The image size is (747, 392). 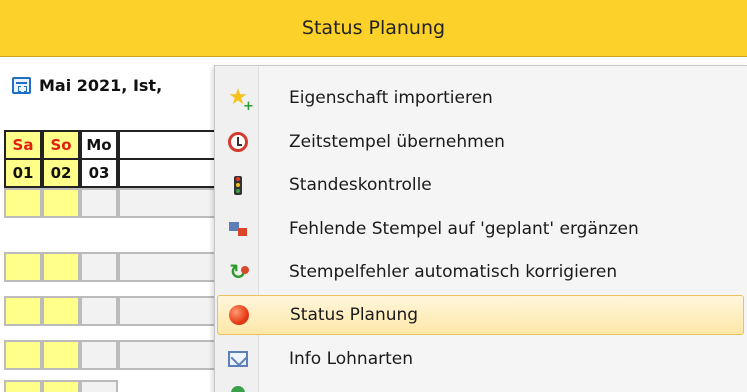 What do you see at coordinates (99, 173) in the screenshot?
I see `day-number-cell: 03` at bounding box center [99, 173].